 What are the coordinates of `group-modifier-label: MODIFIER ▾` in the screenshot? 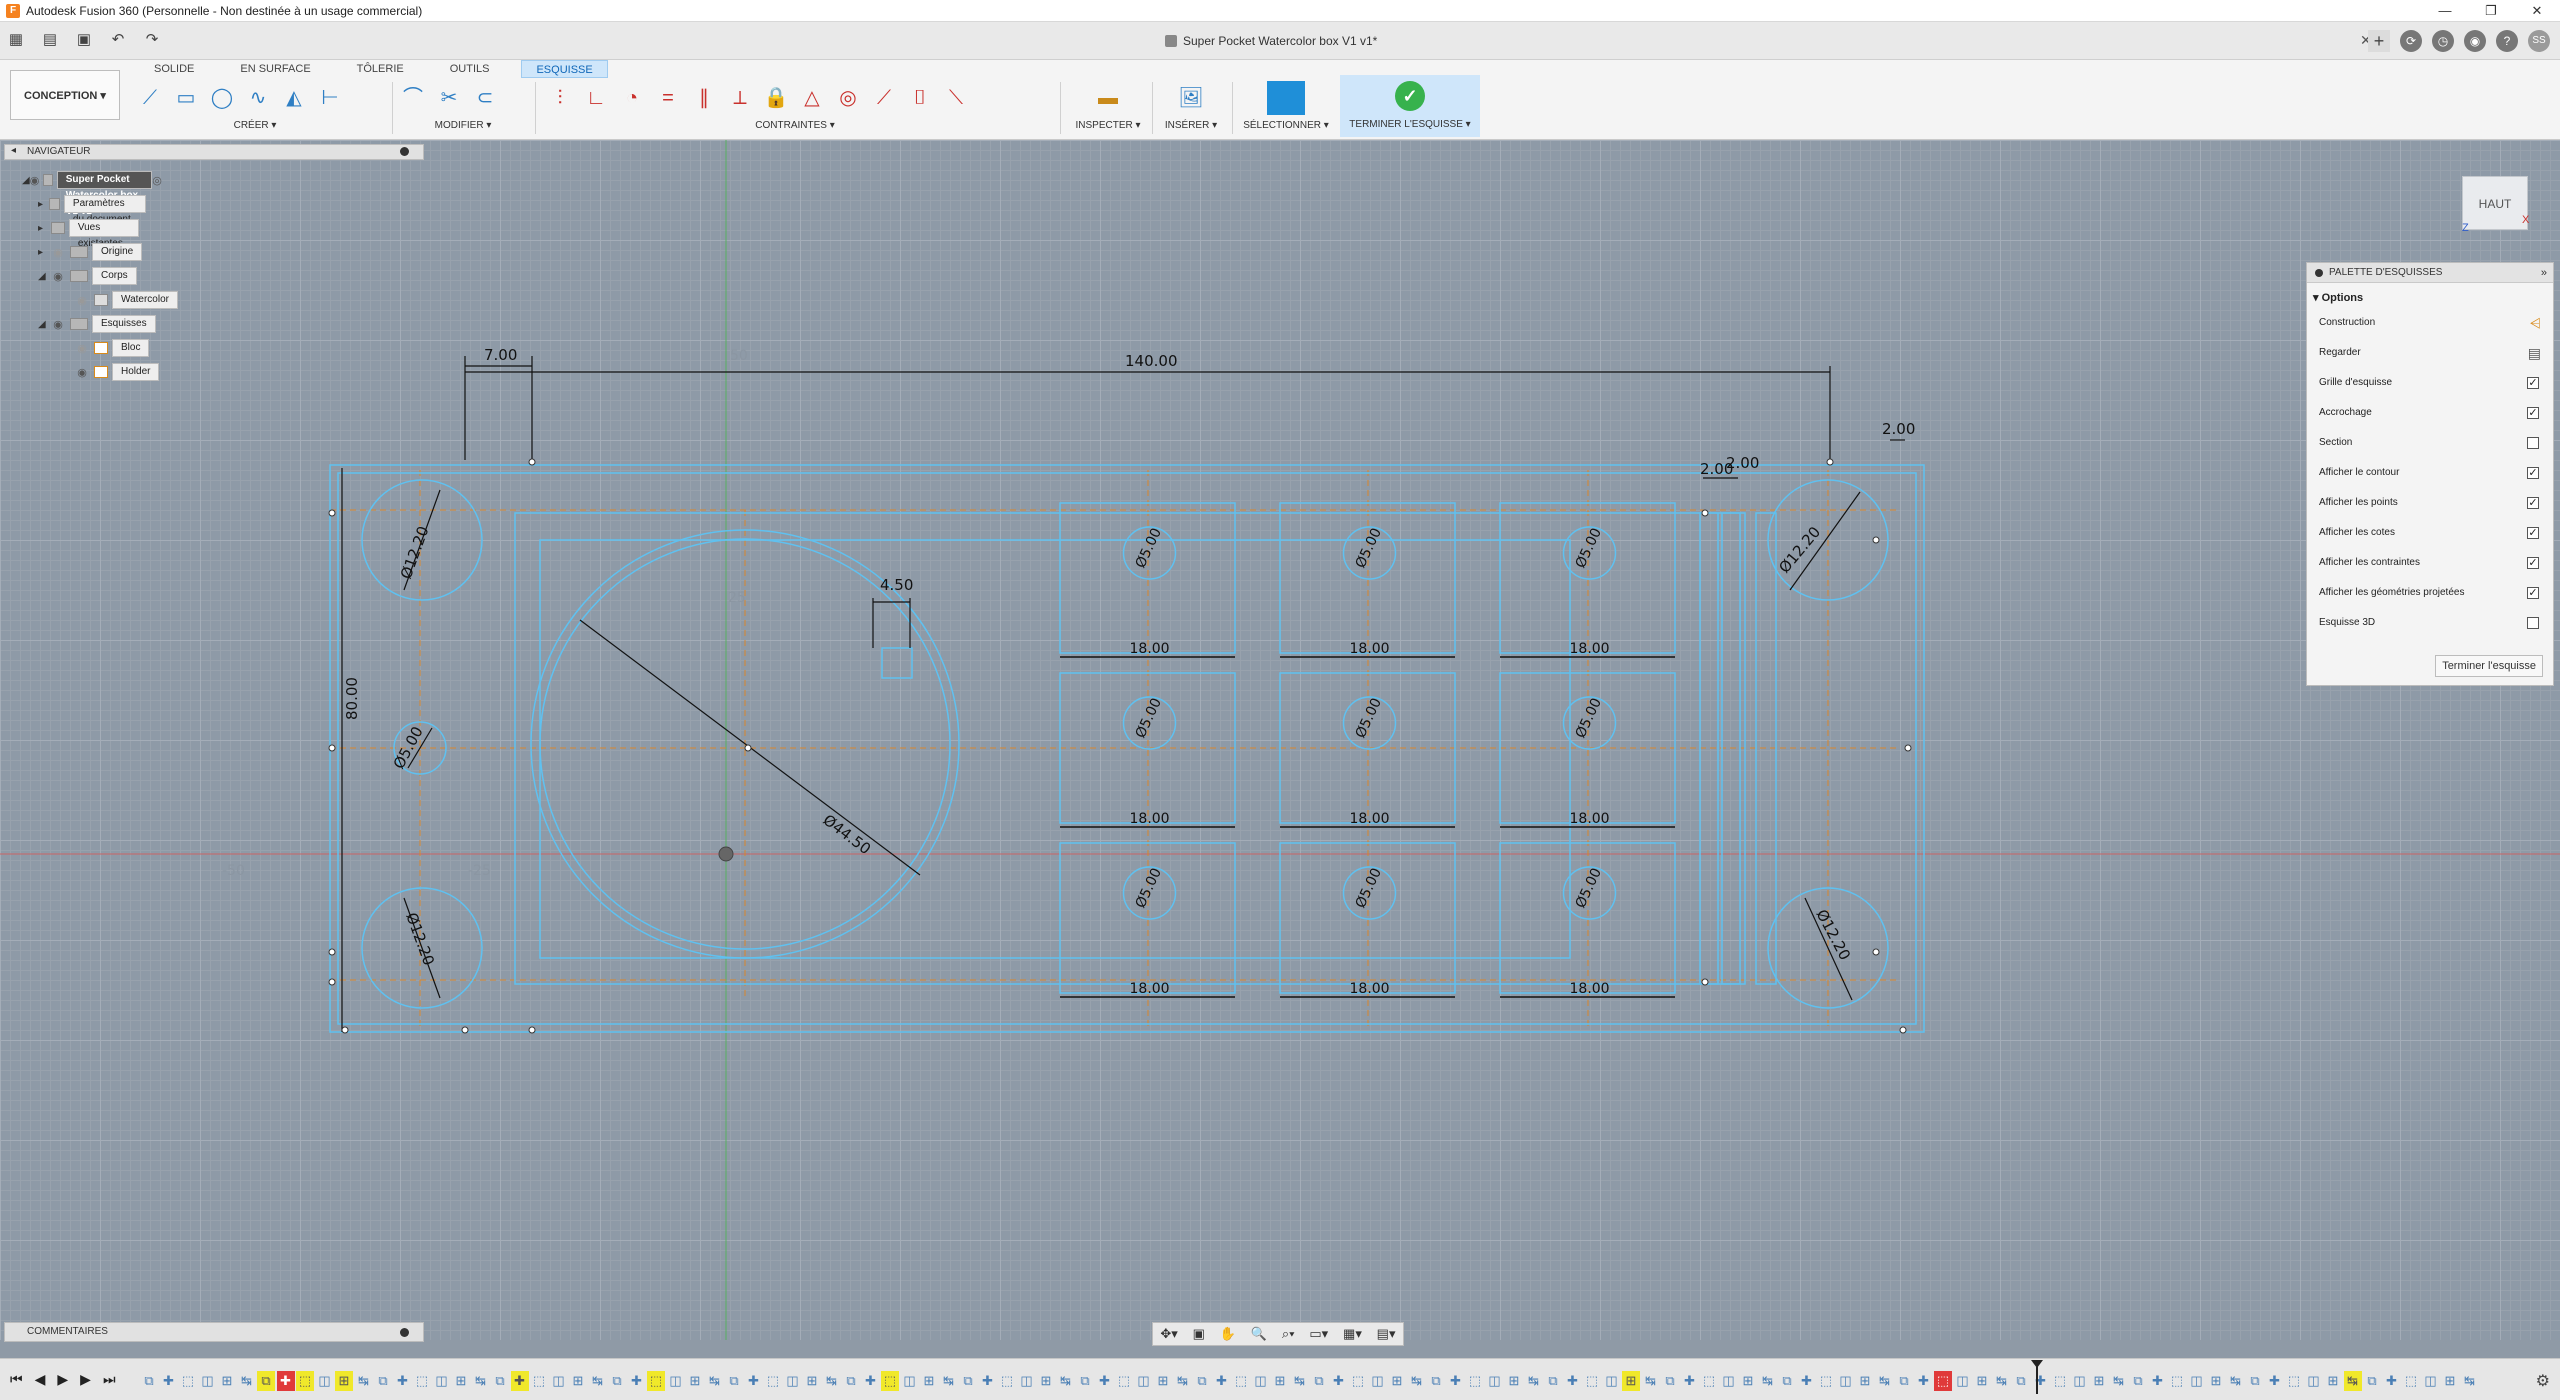 It's located at (463, 125).